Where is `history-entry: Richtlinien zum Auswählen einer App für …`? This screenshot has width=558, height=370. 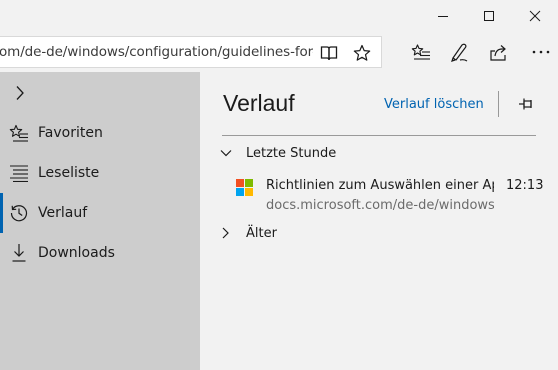 history-entry: Richtlinien zum Auswählen einer App für … is located at coordinates (390, 194).